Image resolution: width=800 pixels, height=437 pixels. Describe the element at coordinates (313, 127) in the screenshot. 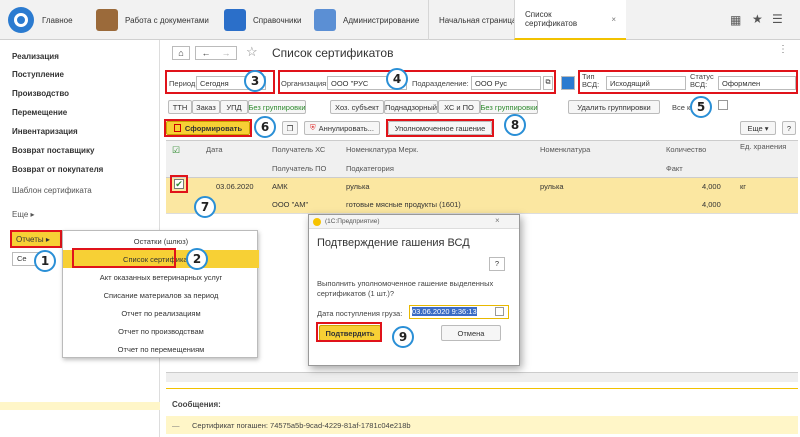

I see `shield-icon: ⛨` at that location.